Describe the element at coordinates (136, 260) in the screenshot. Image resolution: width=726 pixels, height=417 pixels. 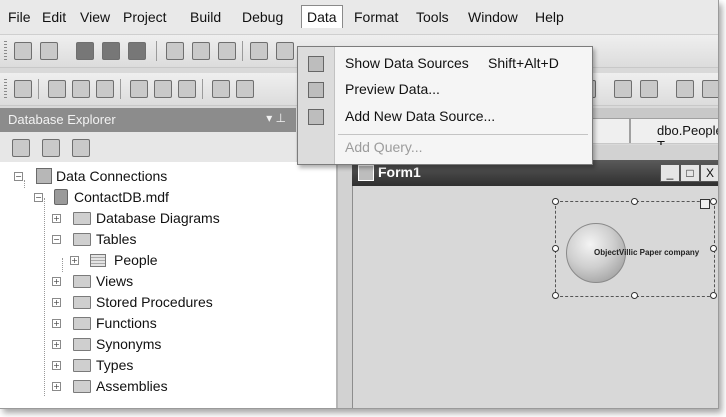
I see `tree-node-people: People` at that location.